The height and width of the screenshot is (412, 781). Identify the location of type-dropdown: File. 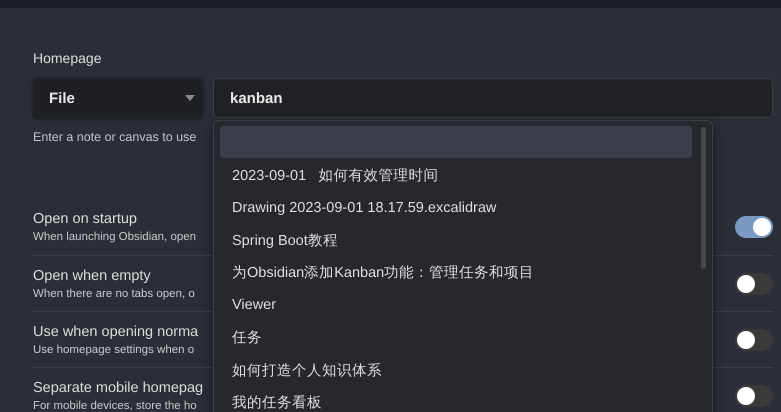
(118, 98).